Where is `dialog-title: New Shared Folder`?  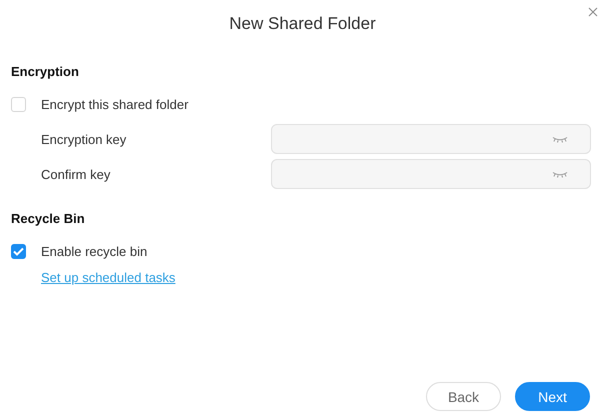
dialog-title: New Shared Folder is located at coordinates (302, 23).